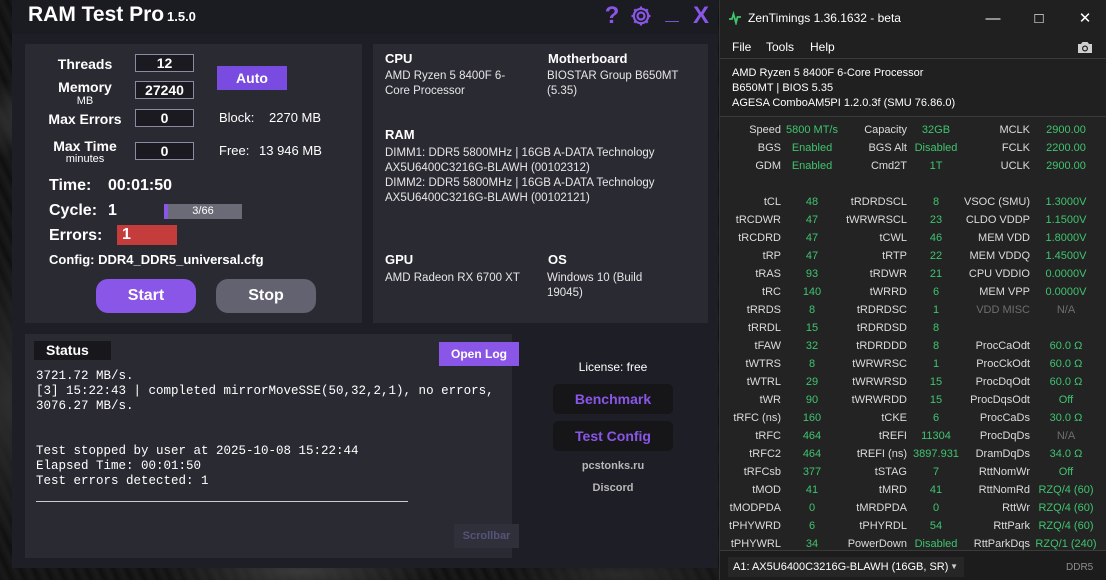 This screenshot has height=580, width=1106. Describe the element at coordinates (913, 18) in the screenshot. I see `zentimings-titlebar: ZenTimings 1.36.1632 - beta — □ ✕` at that location.